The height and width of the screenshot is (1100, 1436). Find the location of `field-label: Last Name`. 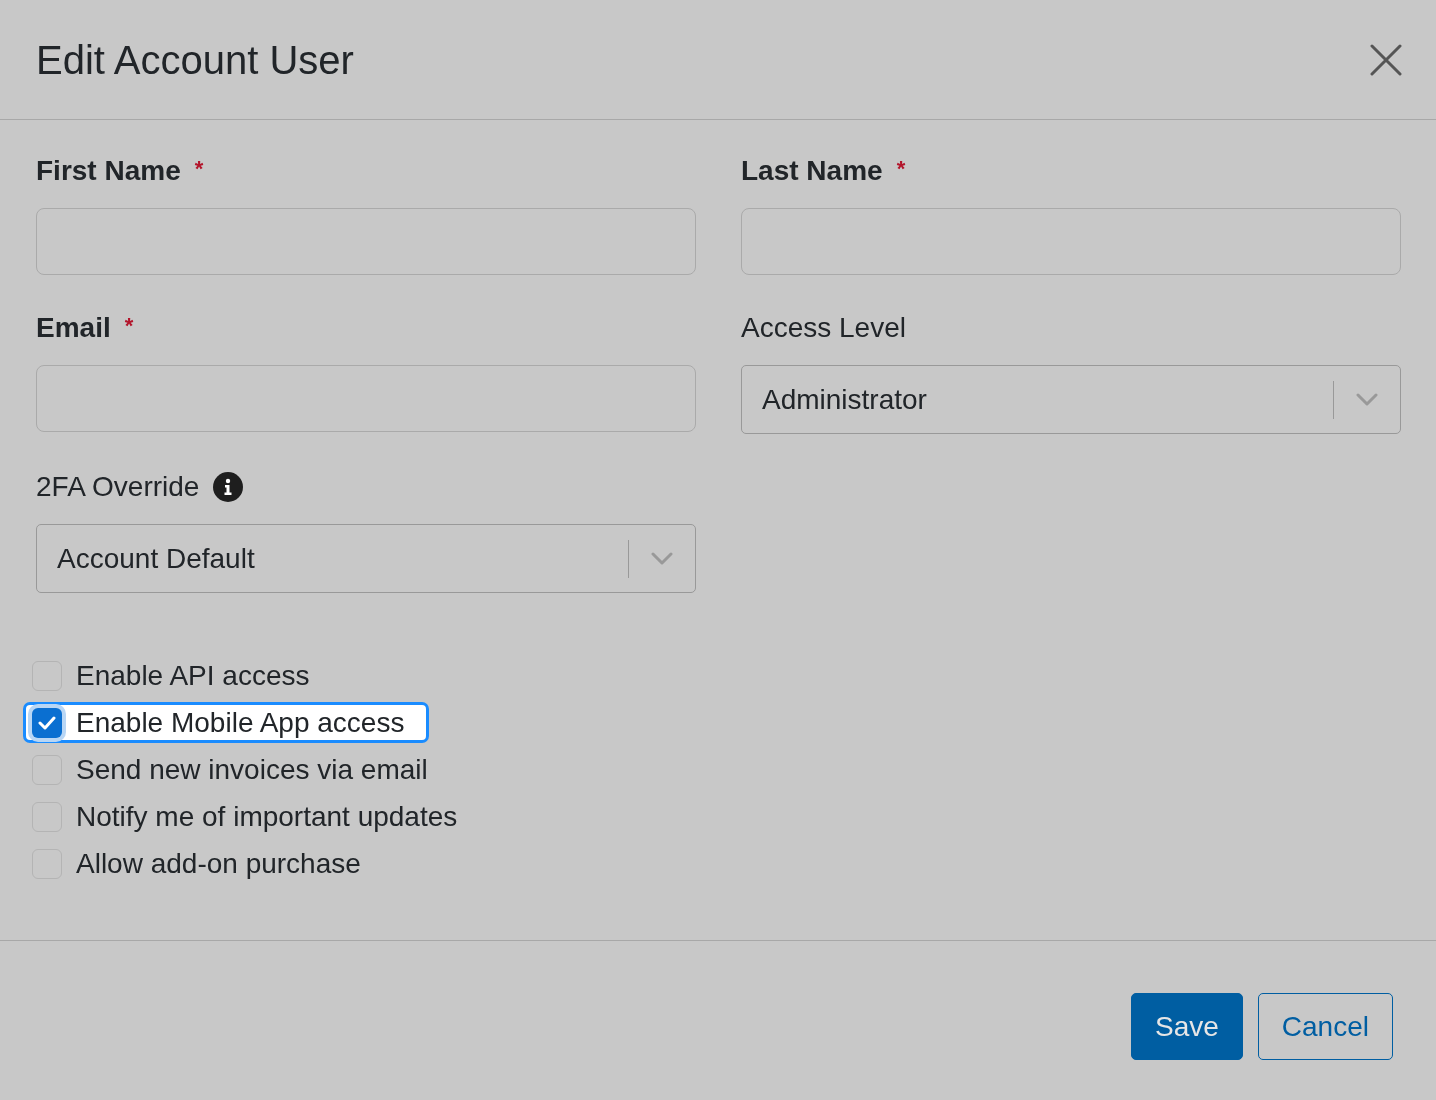

field-label: Last Name is located at coordinates (812, 171).